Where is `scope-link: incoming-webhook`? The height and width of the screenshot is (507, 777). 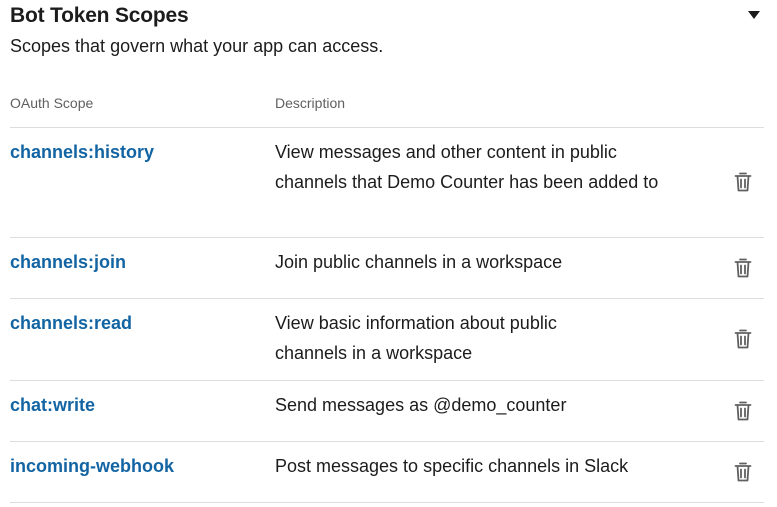
scope-link: incoming-webhook is located at coordinates (92, 466).